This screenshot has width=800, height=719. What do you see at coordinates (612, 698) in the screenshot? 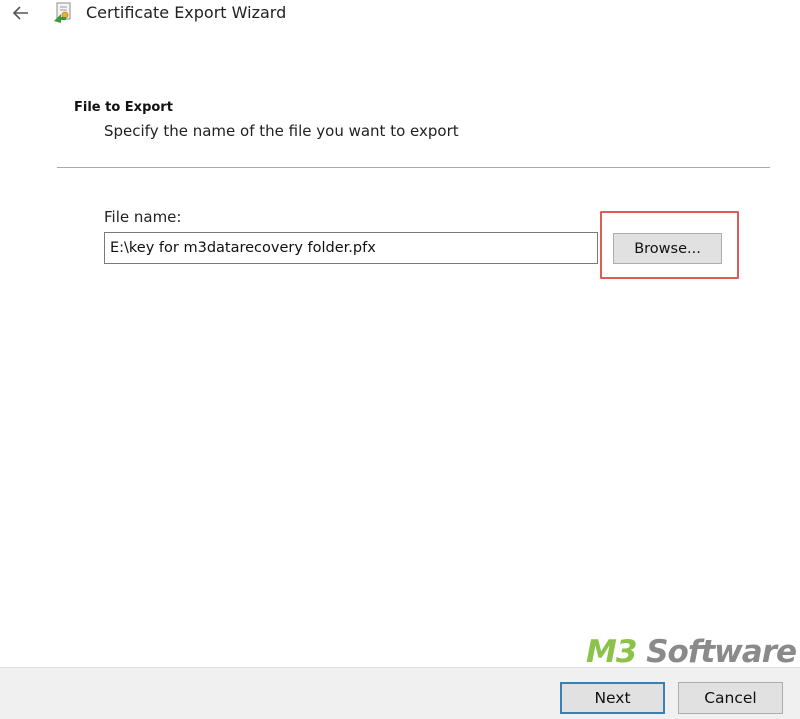
I see `next-button: Next` at bounding box center [612, 698].